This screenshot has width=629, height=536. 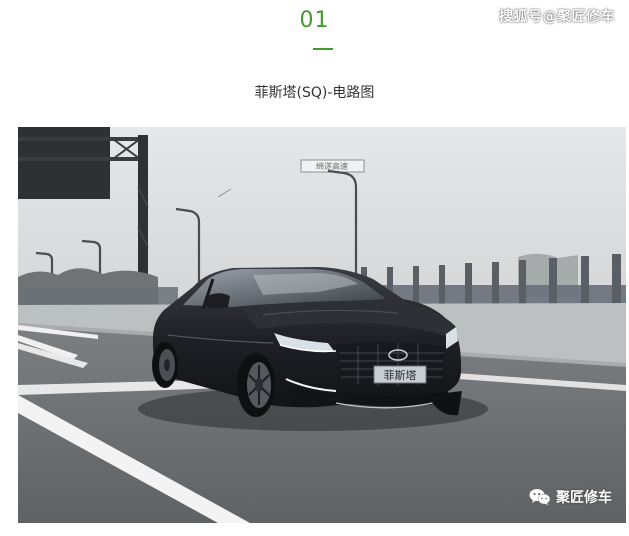 What do you see at coordinates (314, 93) in the screenshot?
I see `article-caption: 菲斯塔(SQ)-电路图` at bounding box center [314, 93].